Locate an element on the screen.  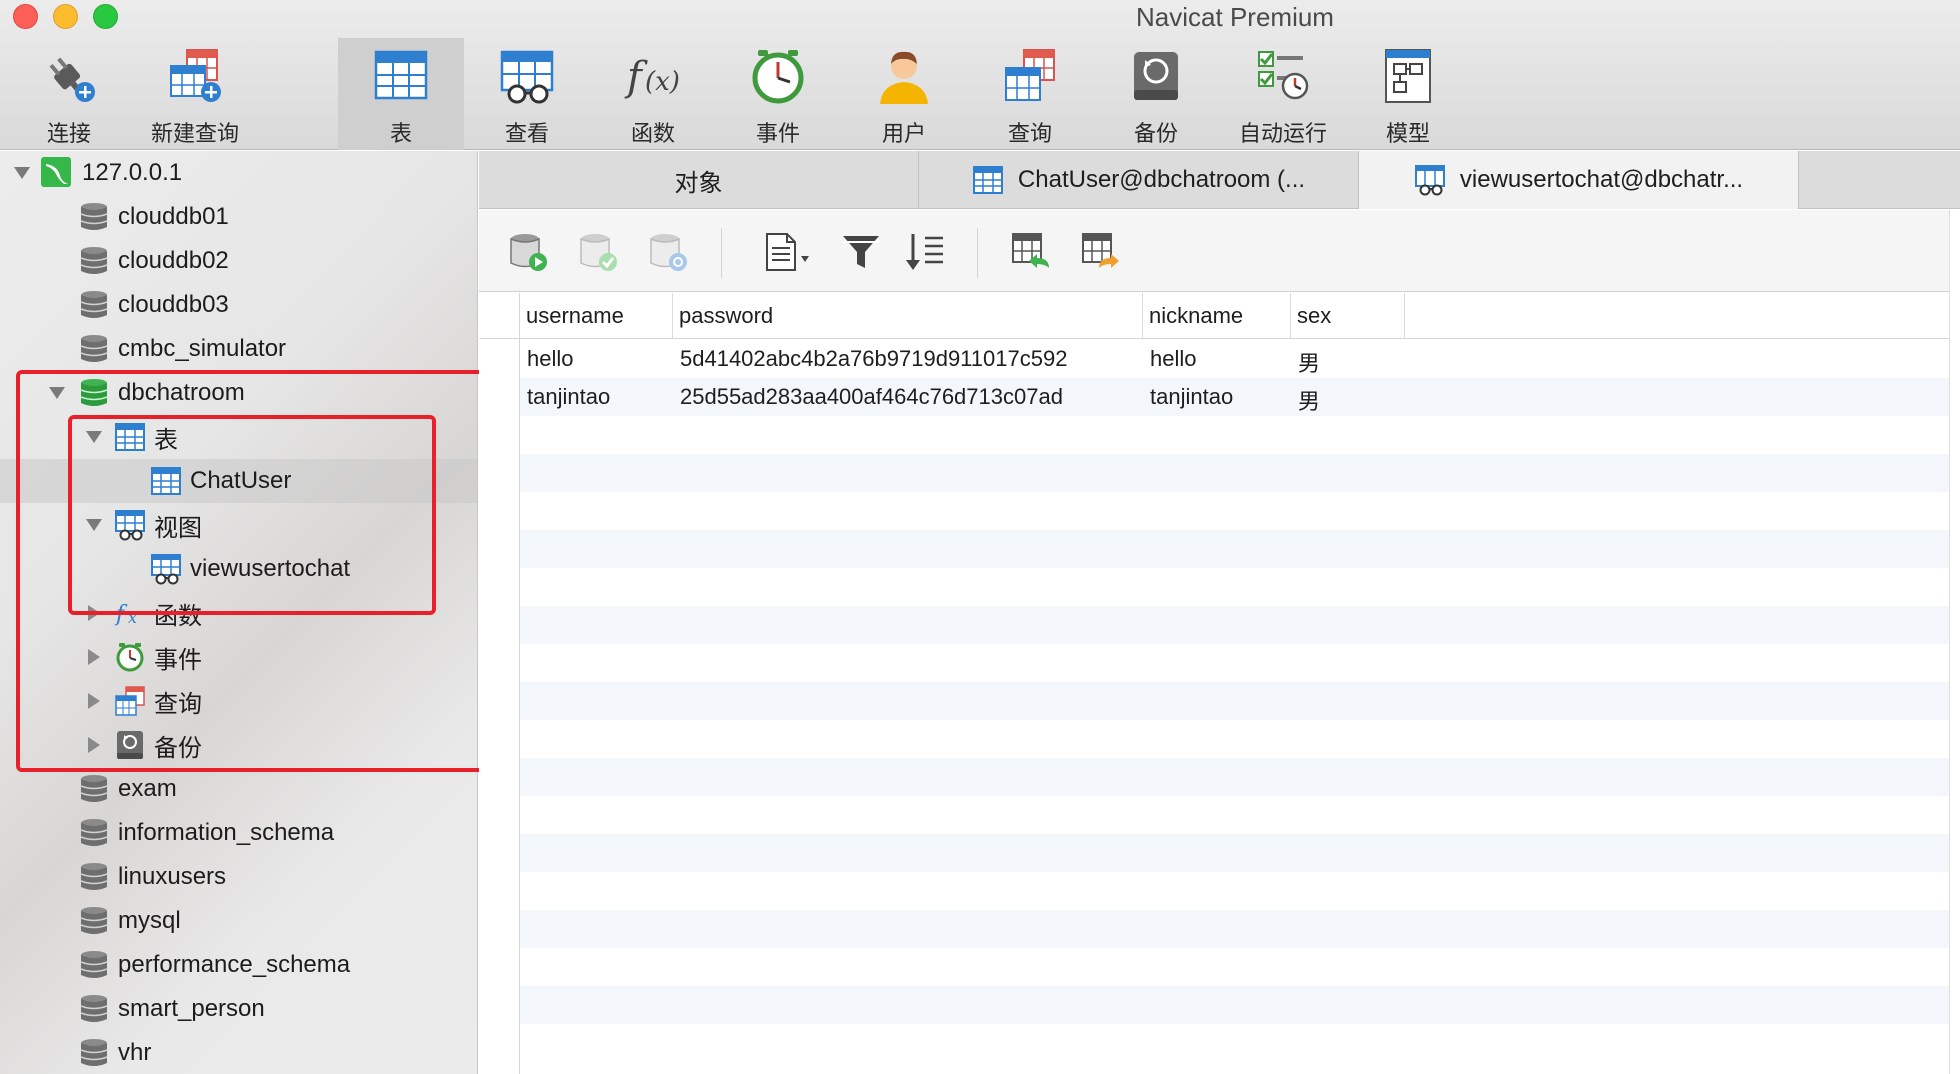
cell-username: tanjintao is located at coordinates (568, 397).